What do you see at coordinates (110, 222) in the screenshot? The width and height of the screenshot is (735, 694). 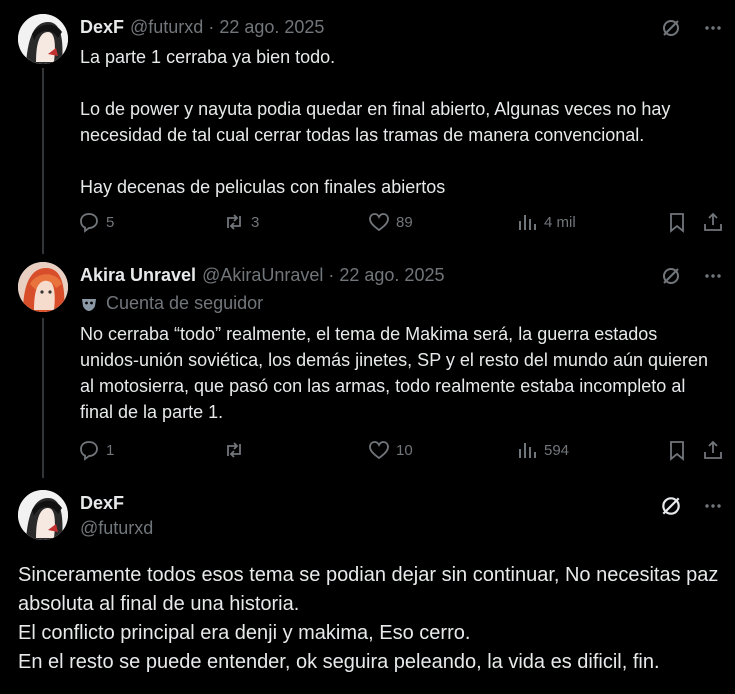 I see `reply-count: 5` at bounding box center [110, 222].